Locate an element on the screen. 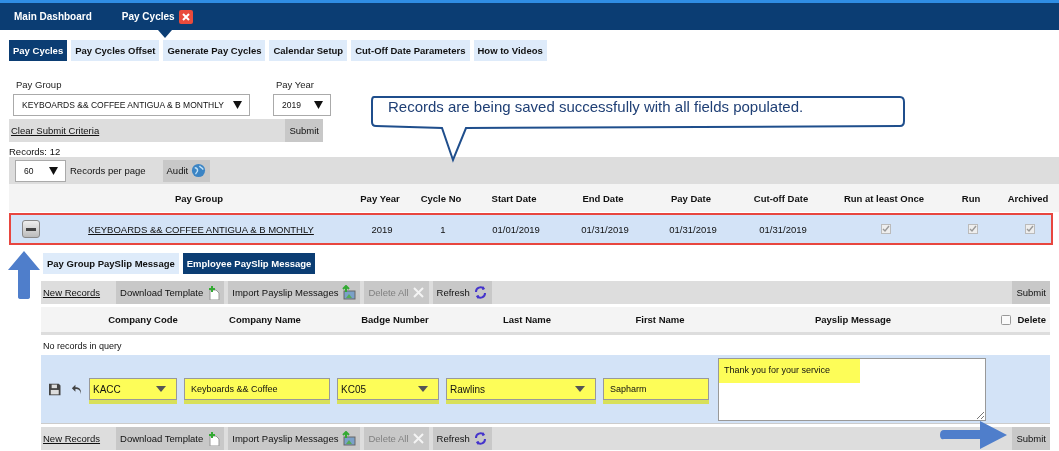 This screenshot has width=1059, height=451. right-arrow is located at coordinates (973, 435).